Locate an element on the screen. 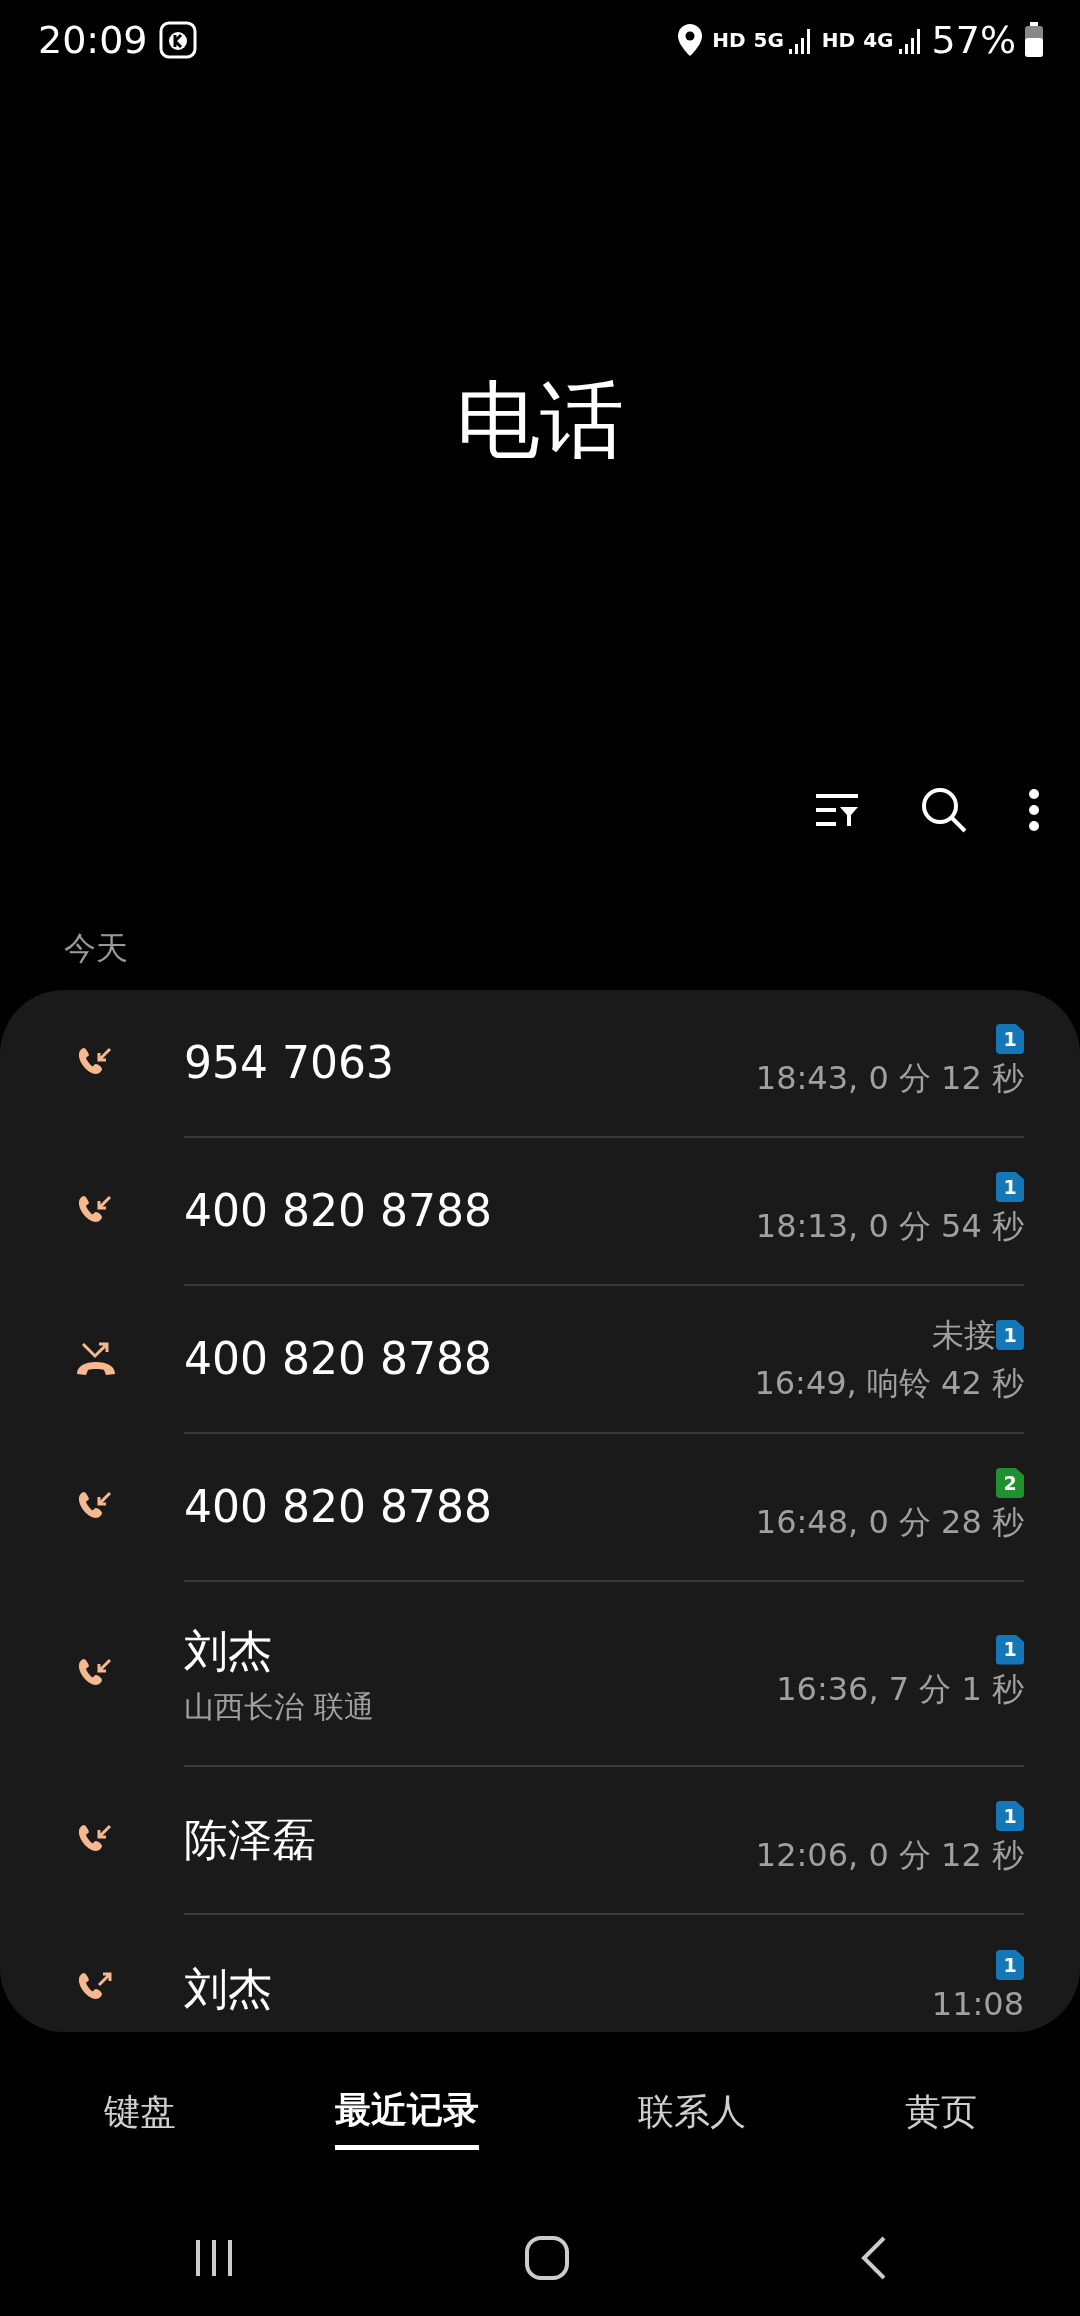  nav-tab: 最近记录 is located at coordinates (406, 2116).